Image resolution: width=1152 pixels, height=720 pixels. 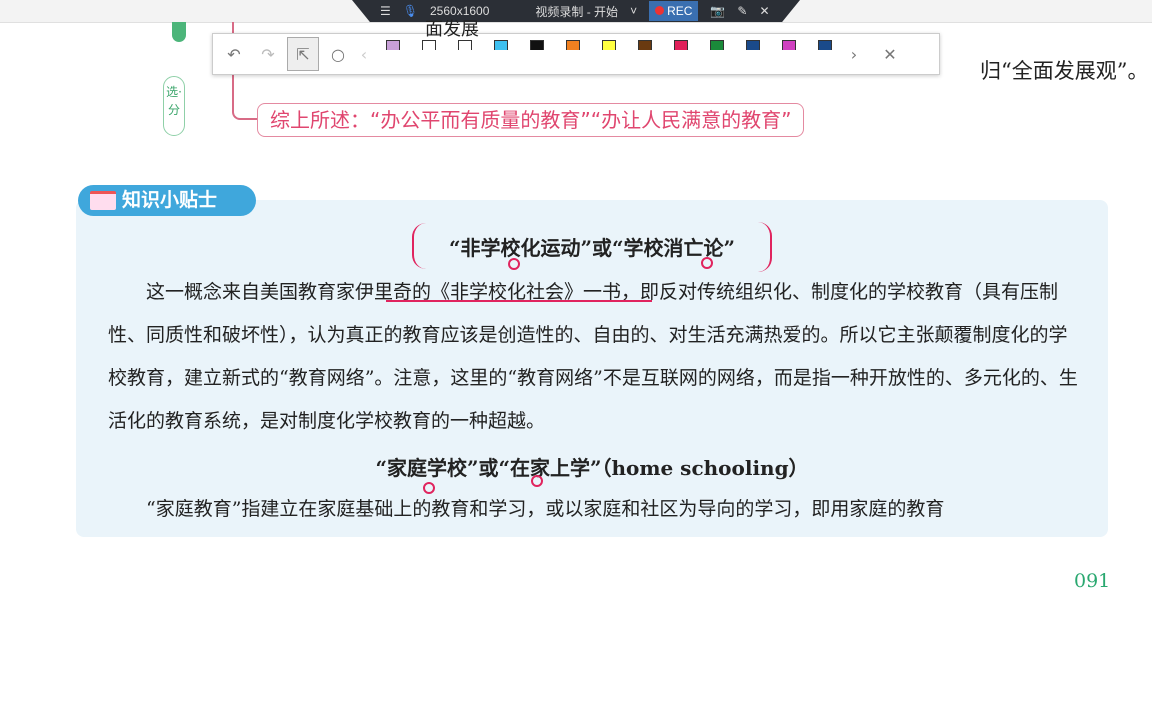 What do you see at coordinates (459, 11) in the screenshot?
I see `resolution-label: 2560x1600` at bounding box center [459, 11].